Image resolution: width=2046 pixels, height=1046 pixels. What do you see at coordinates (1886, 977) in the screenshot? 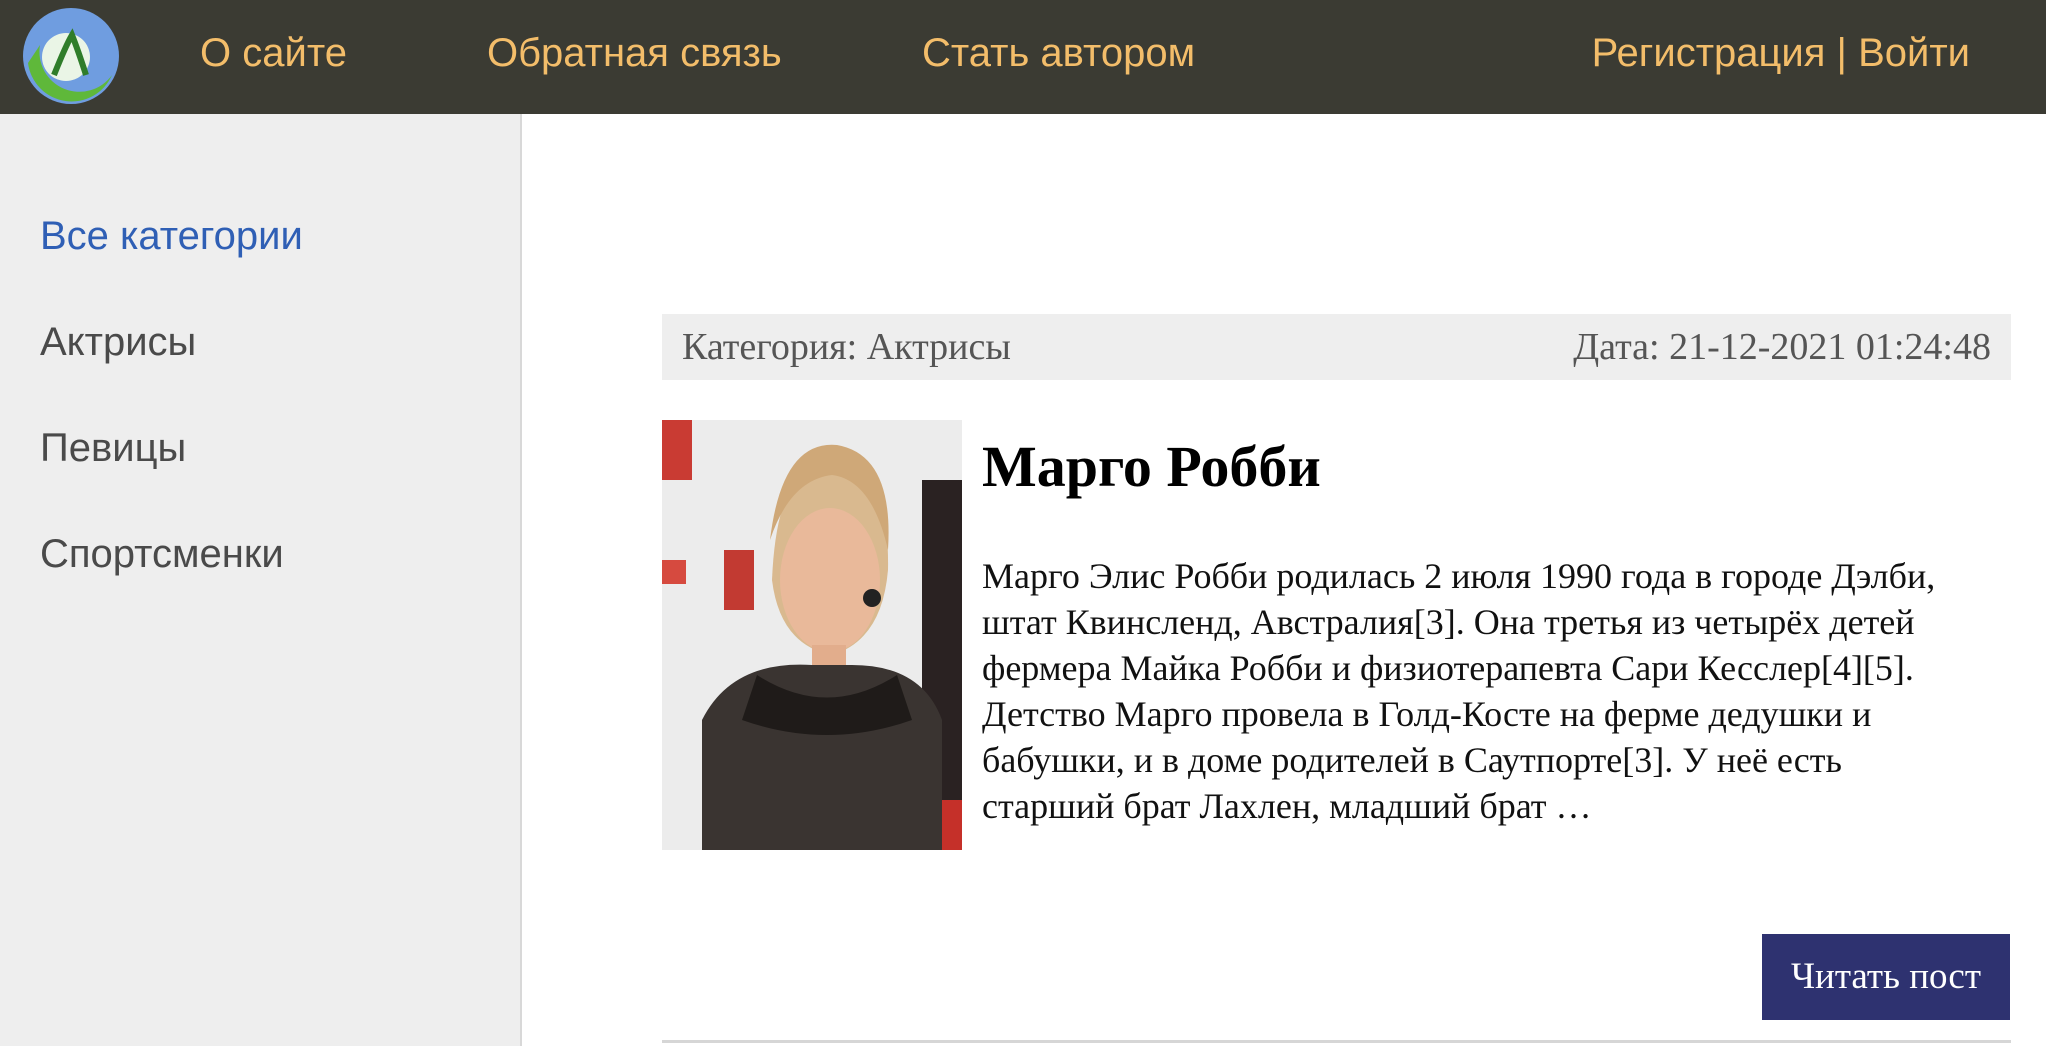
I see `read-post-button: Читать пост` at bounding box center [1886, 977].